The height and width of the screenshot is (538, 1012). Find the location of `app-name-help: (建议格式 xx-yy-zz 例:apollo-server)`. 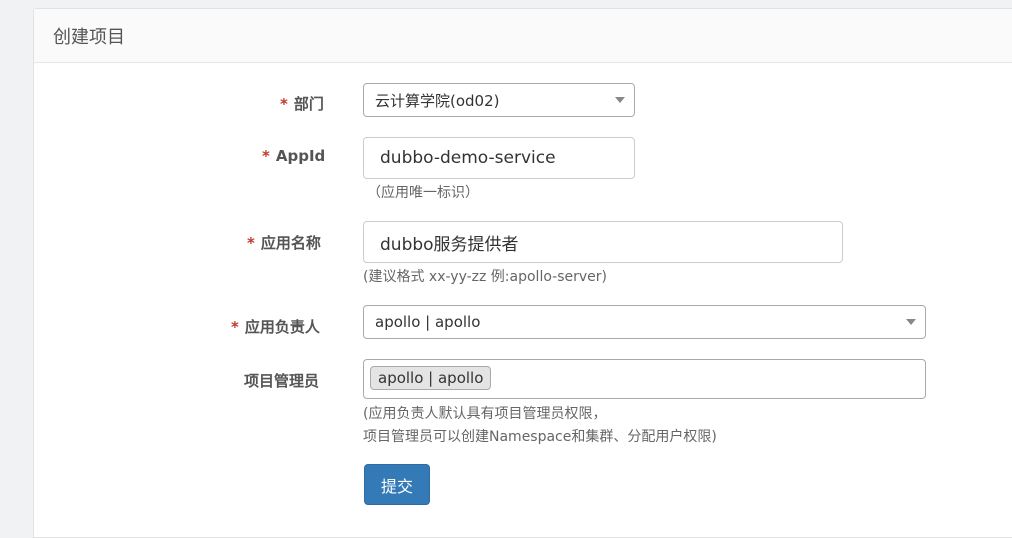

app-name-help: (建议格式 xx-yy-zz 例:apollo-server) is located at coordinates (485, 277).